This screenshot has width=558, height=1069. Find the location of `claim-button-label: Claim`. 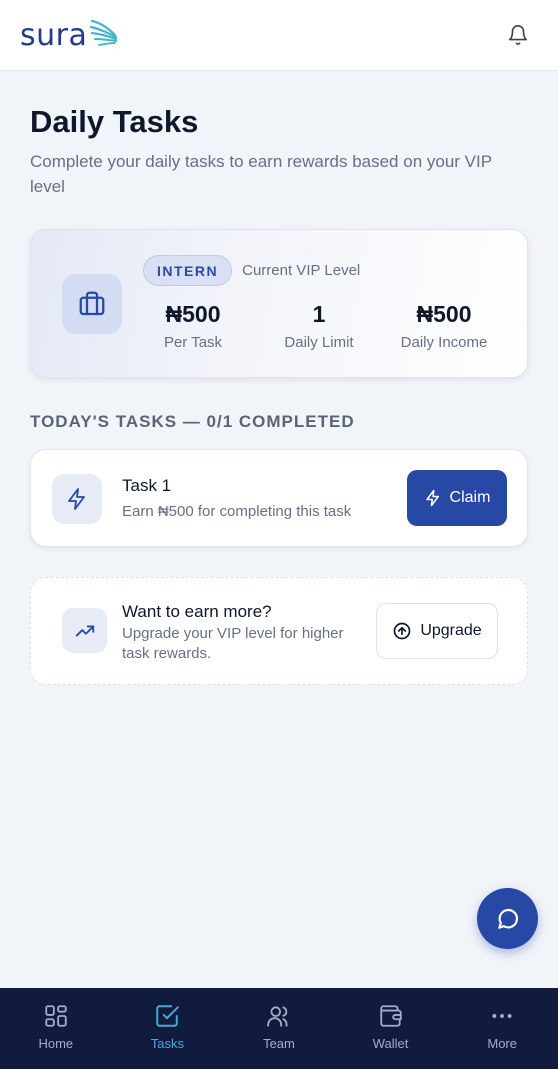

claim-button-label: Claim is located at coordinates (470, 497).